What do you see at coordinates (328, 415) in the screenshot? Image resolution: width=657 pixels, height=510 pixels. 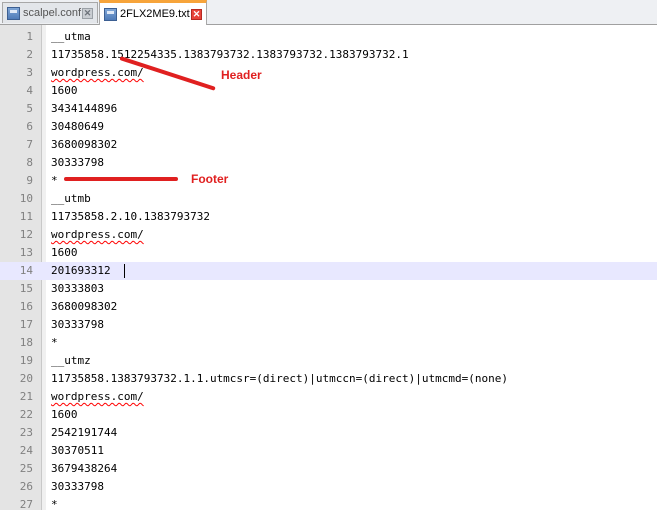 I see `editor-line: 22 1600` at bounding box center [328, 415].